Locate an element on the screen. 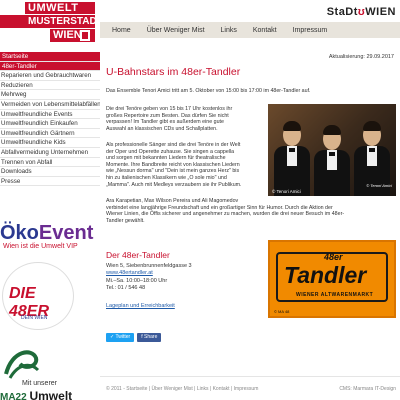 This screenshot has width=400, height=400. ma22-mit-text: Mit unserer is located at coordinates (40, 383).